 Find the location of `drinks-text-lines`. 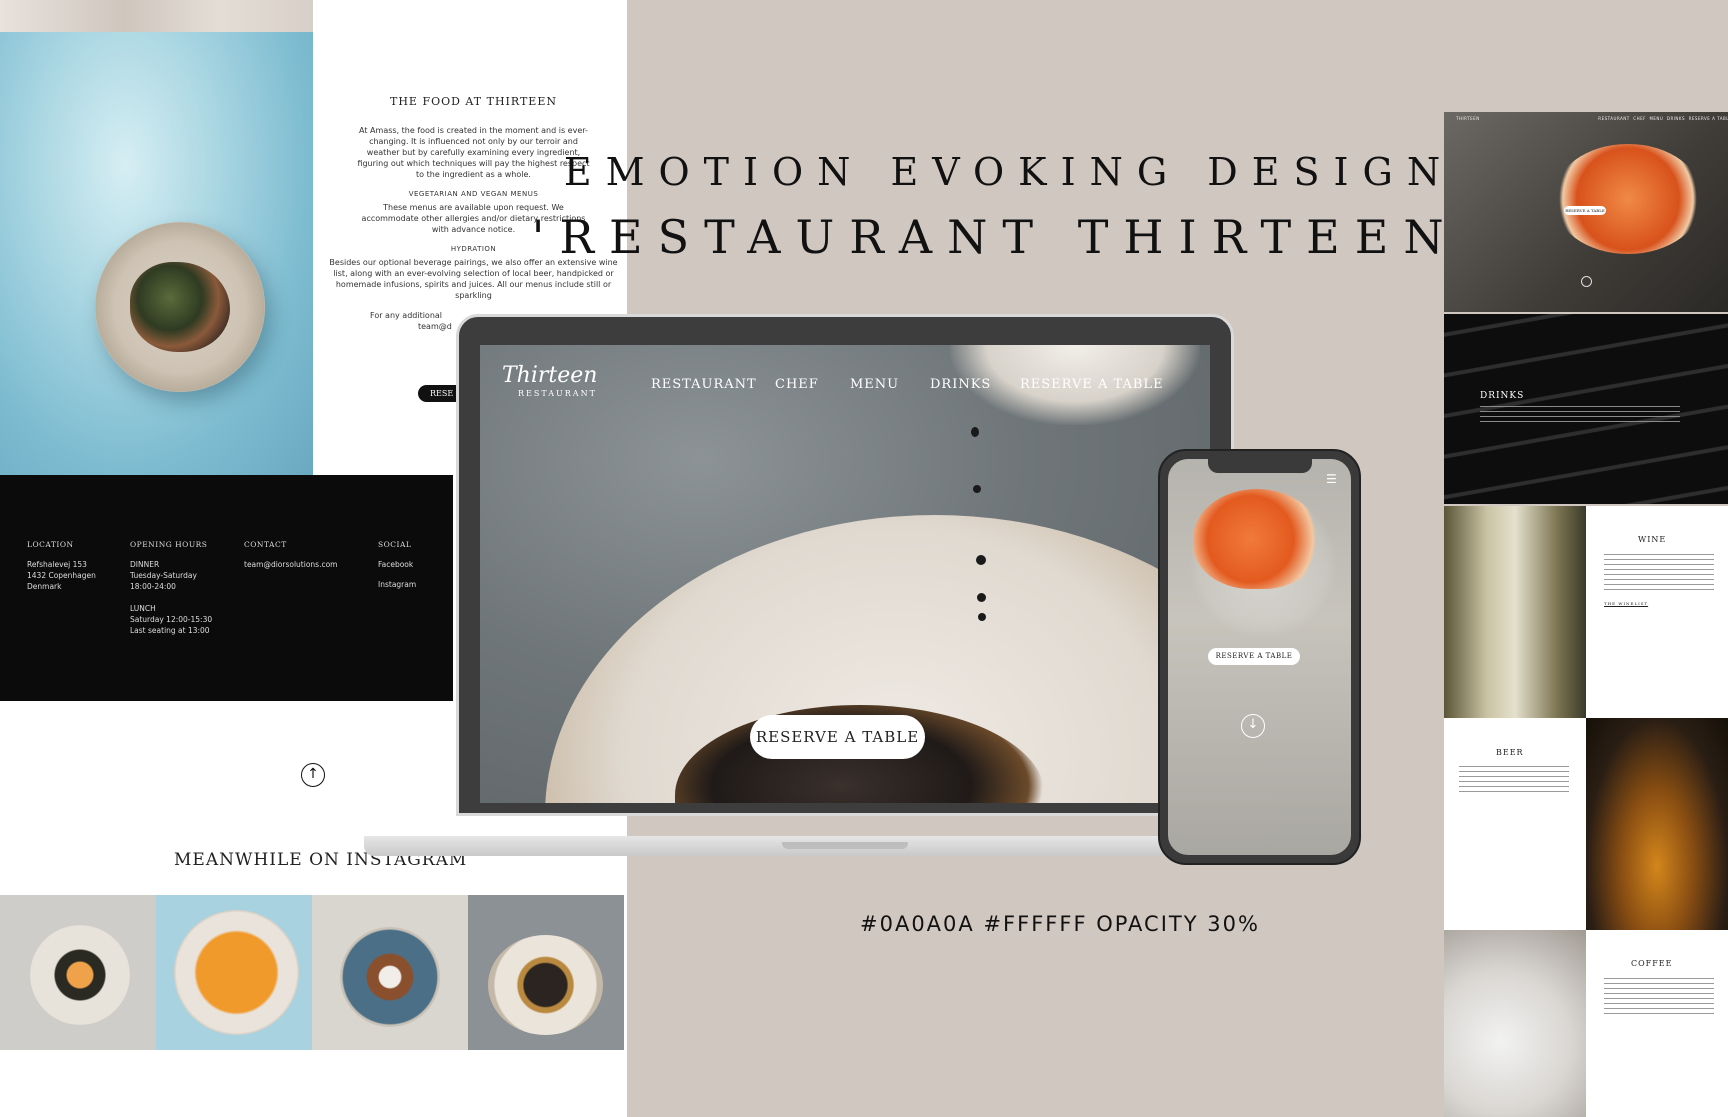

drinks-text-lines is located at coordinates (1580, 416).